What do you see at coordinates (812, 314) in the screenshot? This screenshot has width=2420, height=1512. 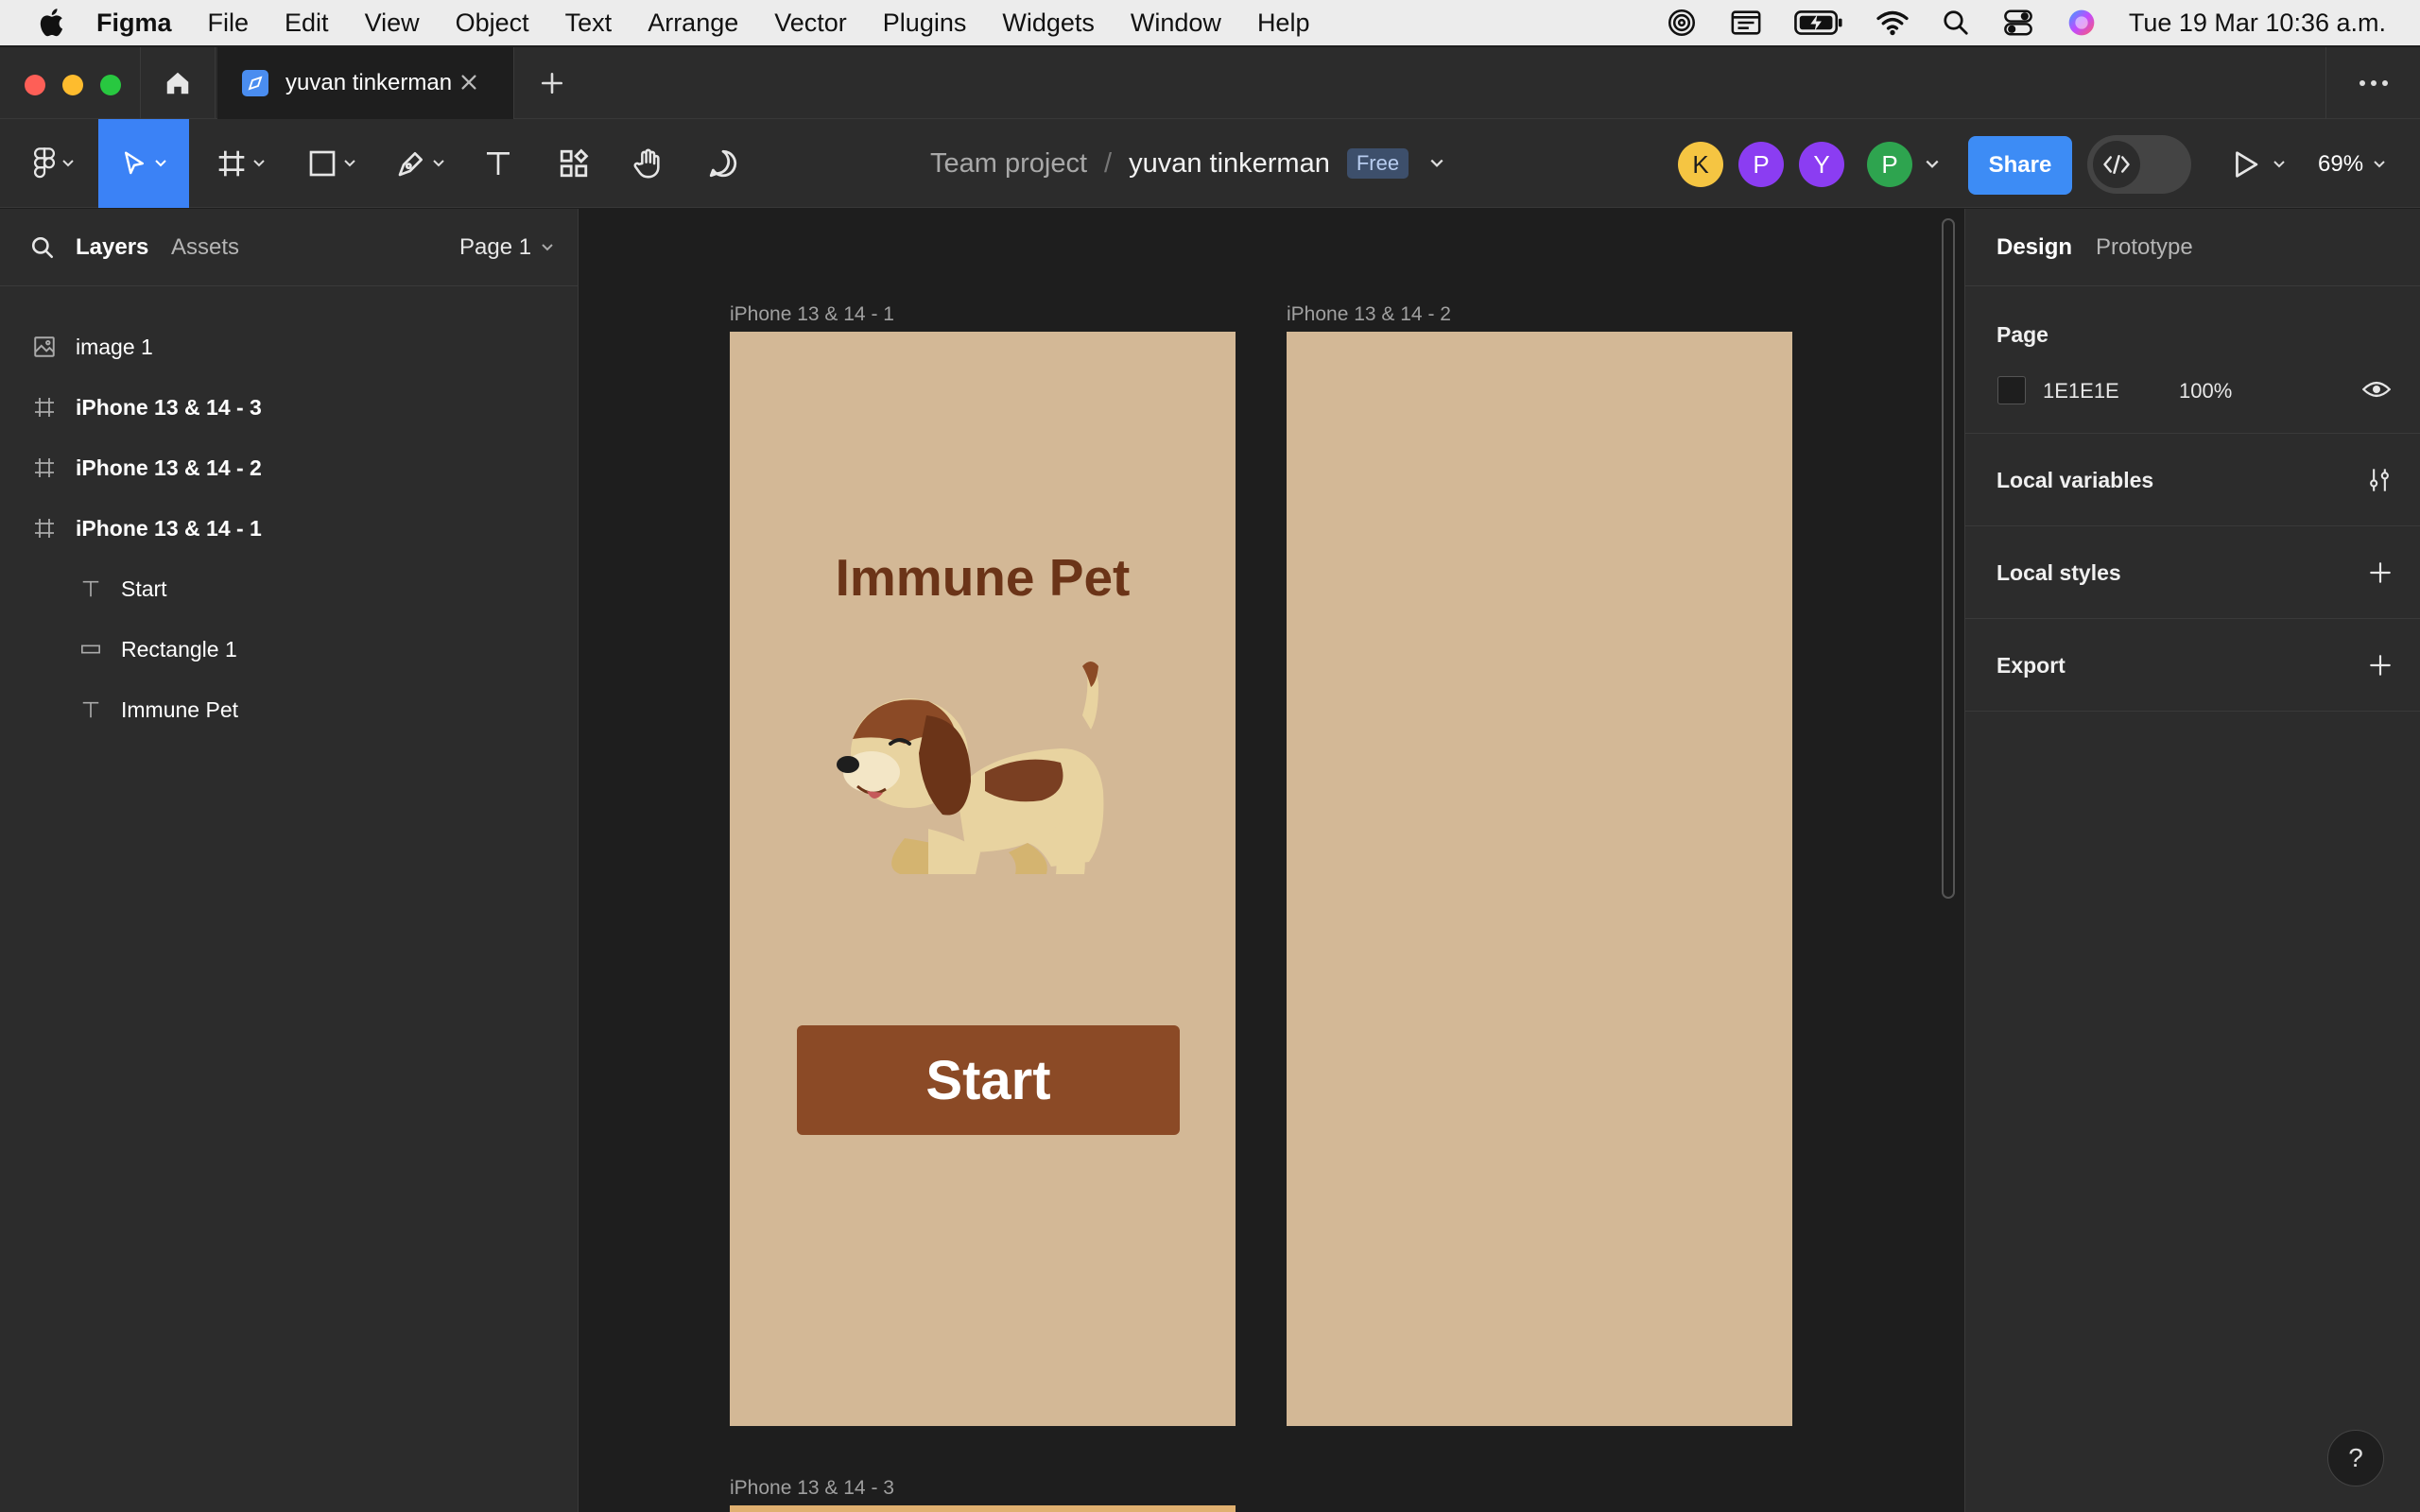 I see `frame-label: iPhone 13 & 14 - 1` at bounding box center [812, 314].